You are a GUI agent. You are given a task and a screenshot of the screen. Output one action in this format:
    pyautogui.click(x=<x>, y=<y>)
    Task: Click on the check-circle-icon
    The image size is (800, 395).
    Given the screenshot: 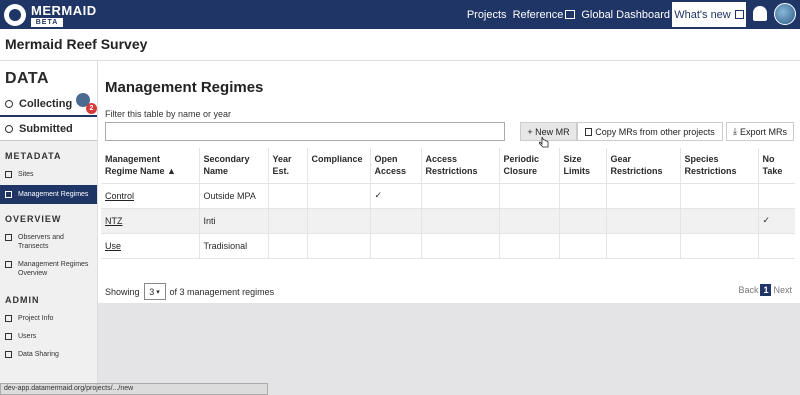 What is the action you would take?
    pyautogui.click(x=9, y=128)
    